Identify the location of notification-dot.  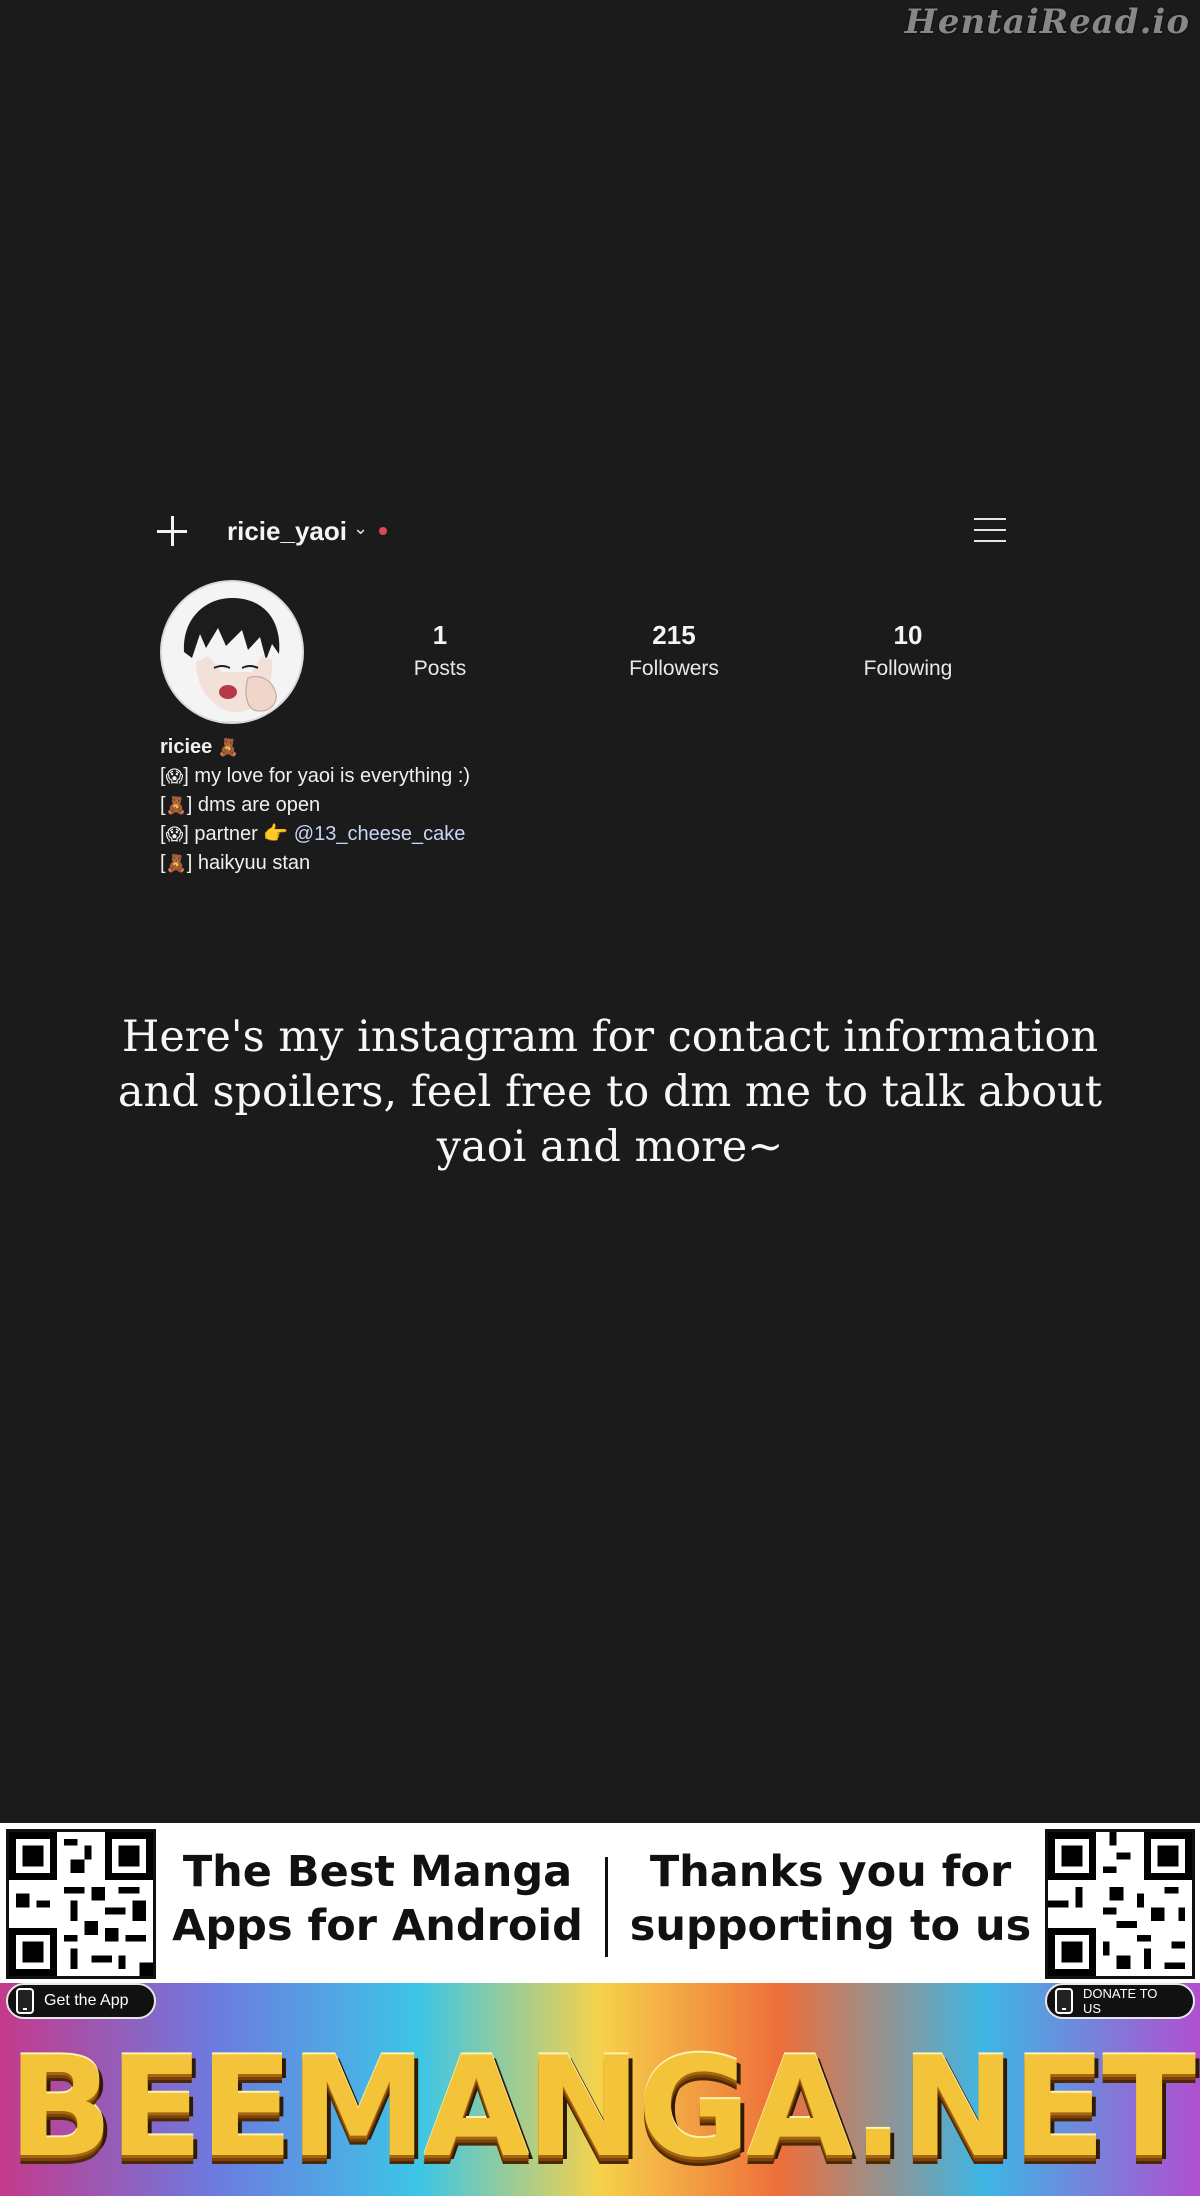
(383, 531).